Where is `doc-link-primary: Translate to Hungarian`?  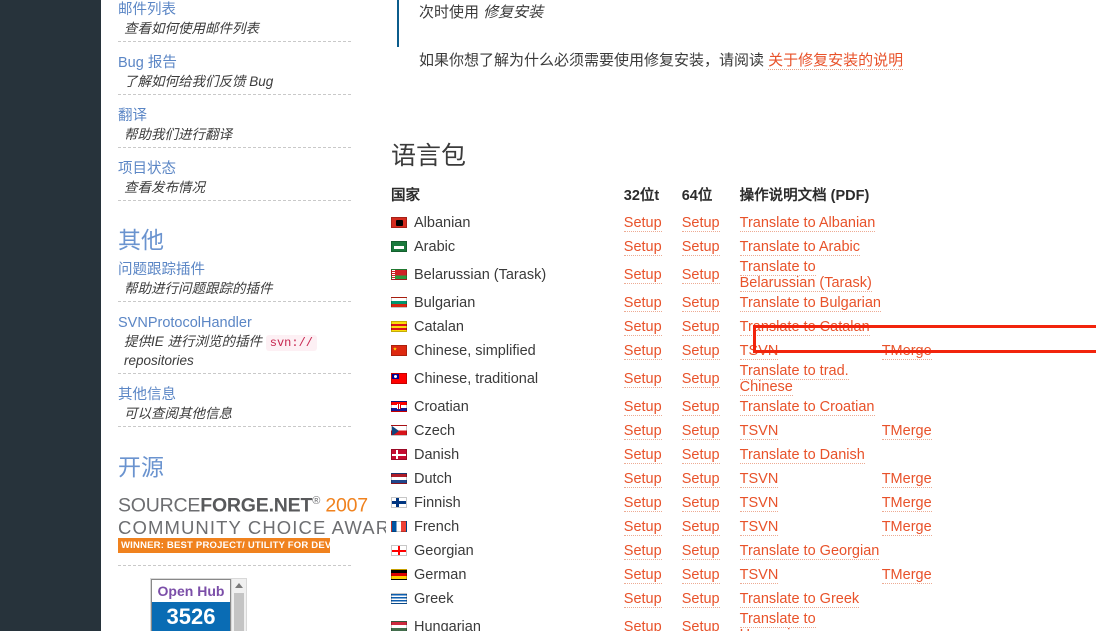
doc-link-primary: Translate to Hungarian is located at coordinates (777, 621).